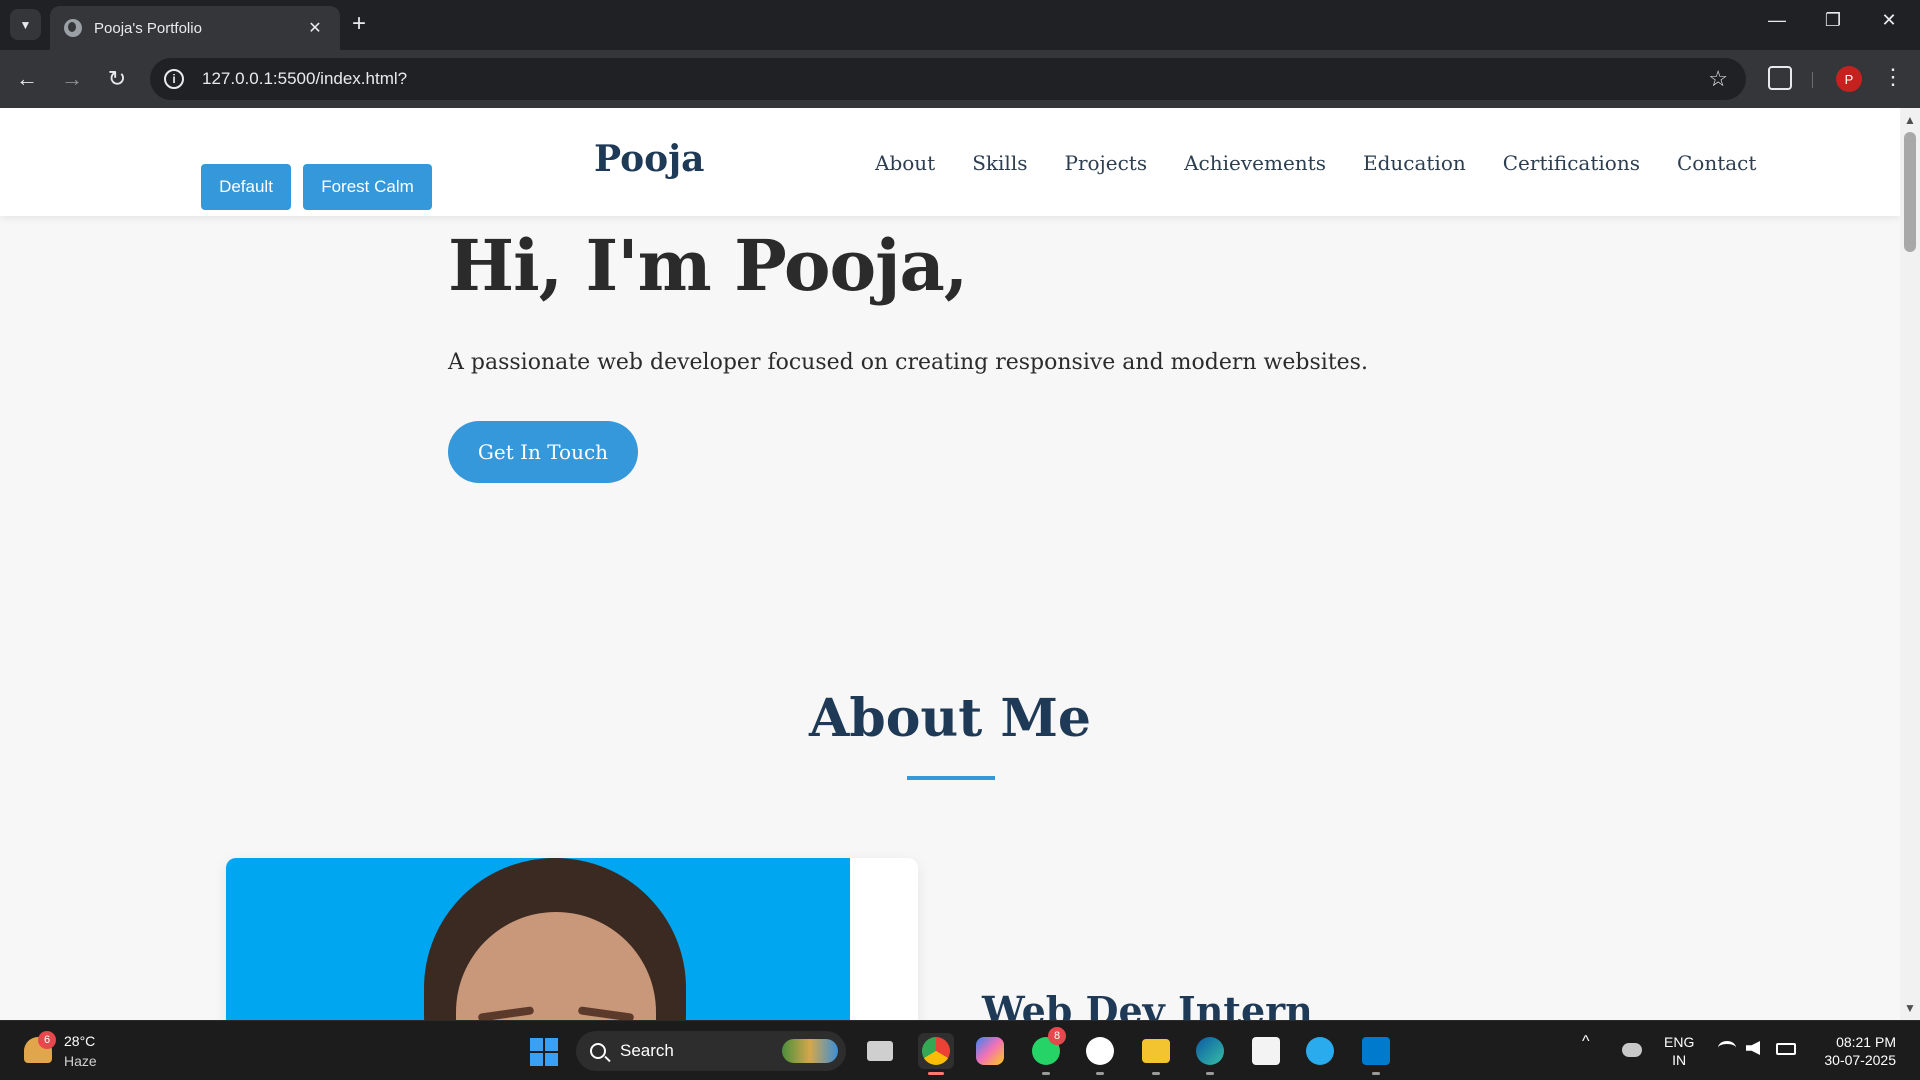 This screenshot has width=1920, height=1080. Describe the element at coordinates (1910, 192) in the screenshot. I see `scrollbar-thumb` at that location.